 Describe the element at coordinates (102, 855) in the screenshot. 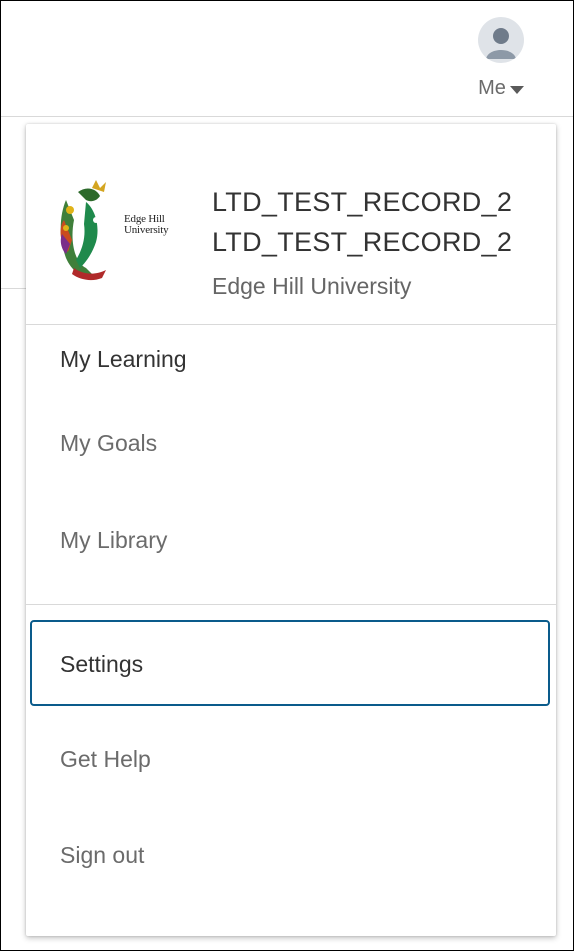

I see `menu-item-sign-out: Sign out` at that location.